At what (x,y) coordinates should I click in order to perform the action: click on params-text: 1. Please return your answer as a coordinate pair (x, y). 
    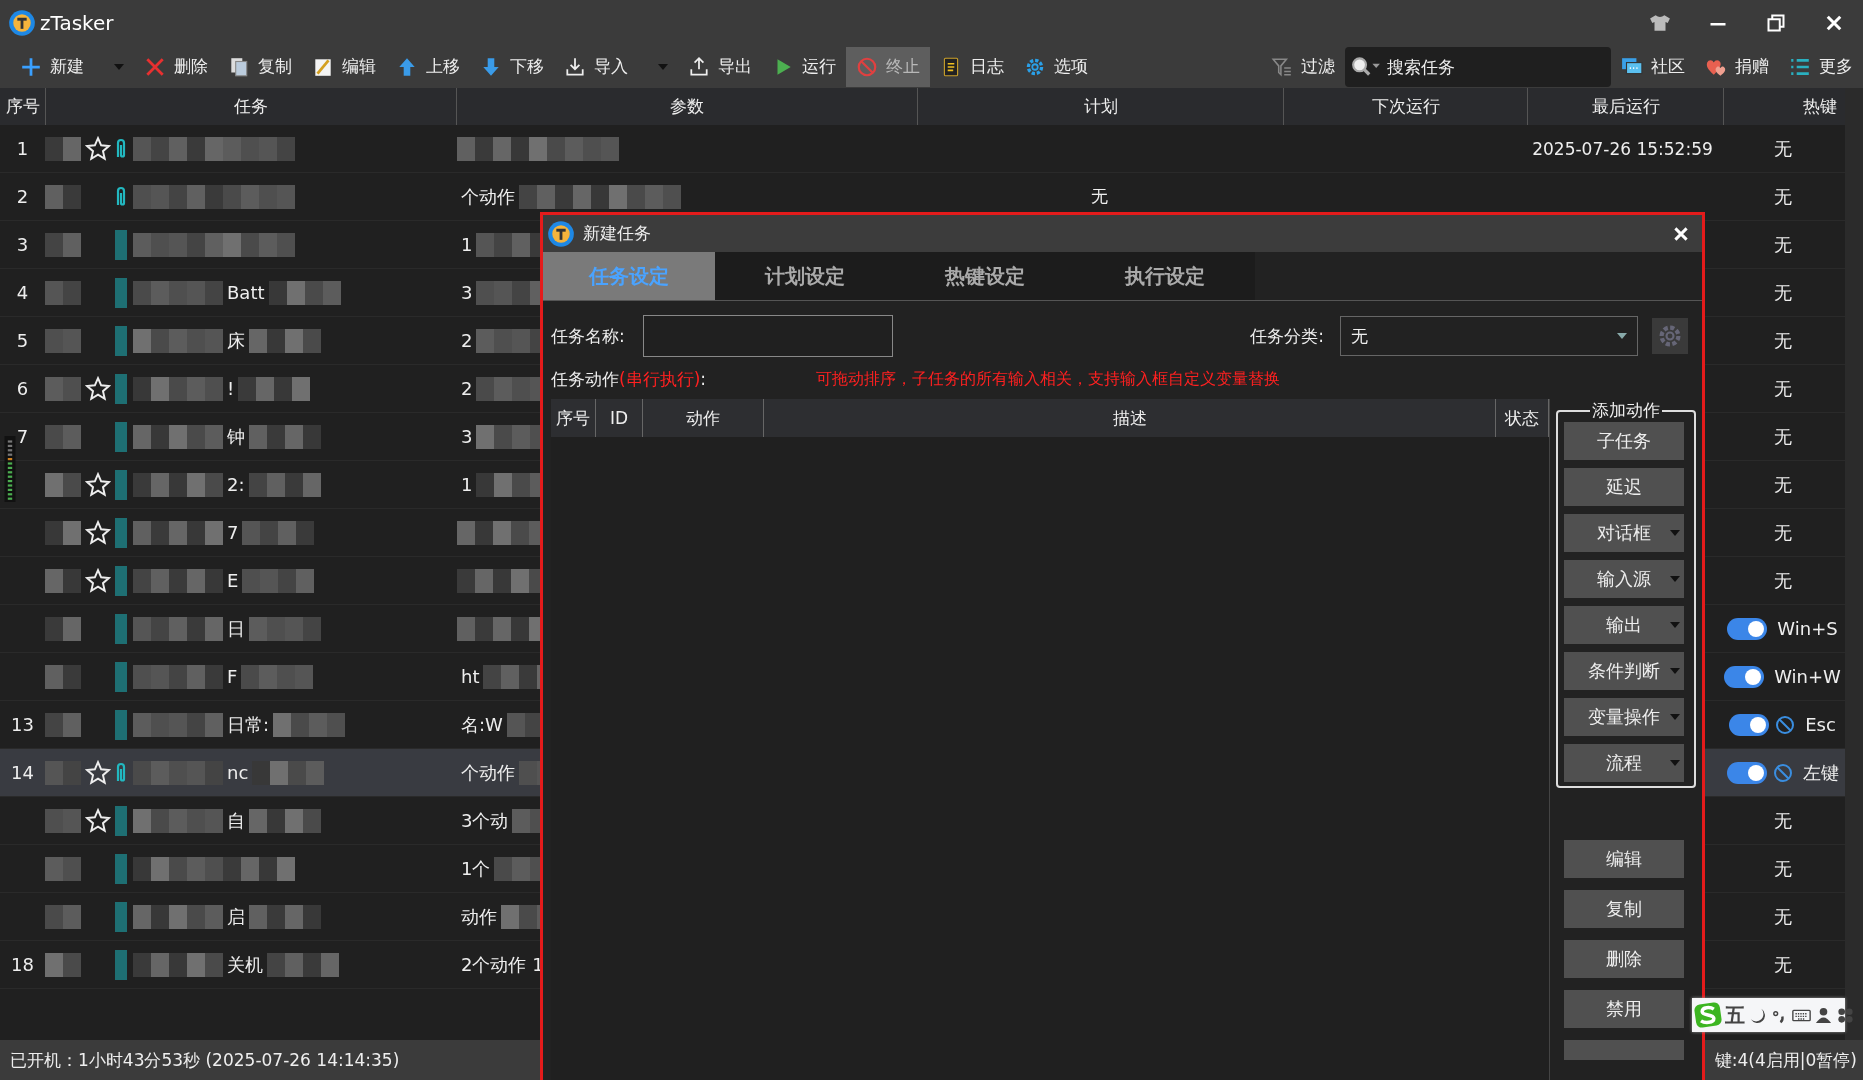
    Looking at the image, I should click on (467, 484).